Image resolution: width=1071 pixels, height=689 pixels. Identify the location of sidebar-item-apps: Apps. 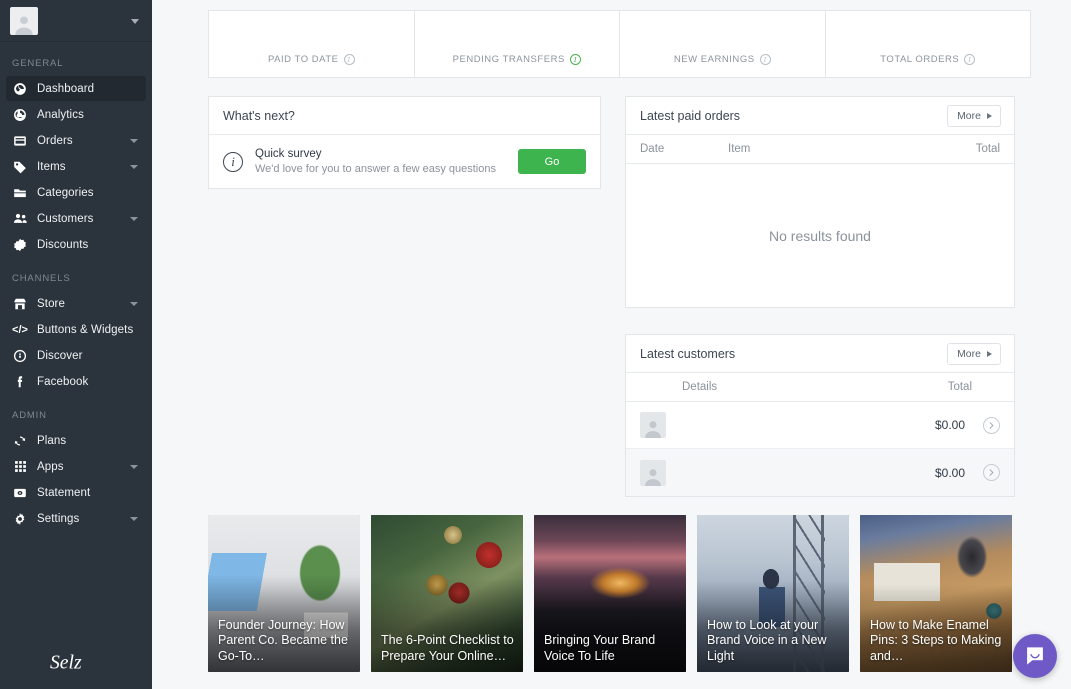
(76, 466).